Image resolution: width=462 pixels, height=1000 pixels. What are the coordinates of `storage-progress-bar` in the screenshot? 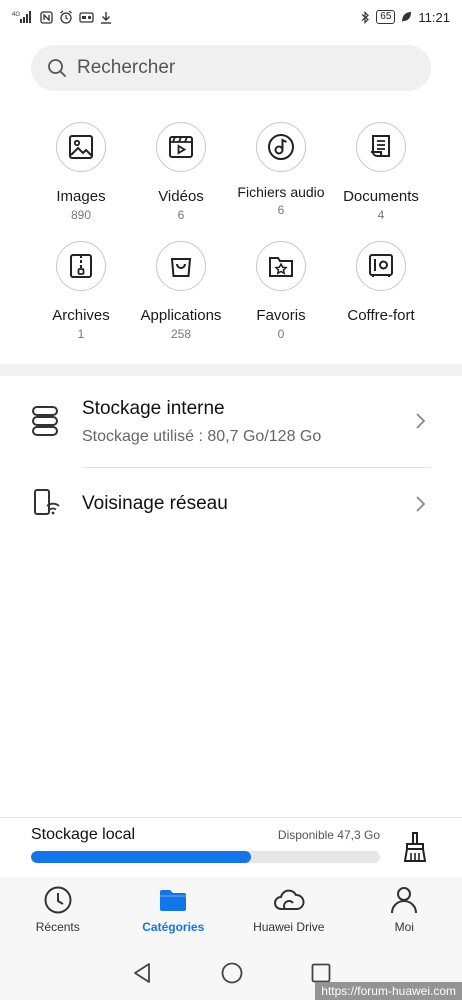 It's located at (205, 857).